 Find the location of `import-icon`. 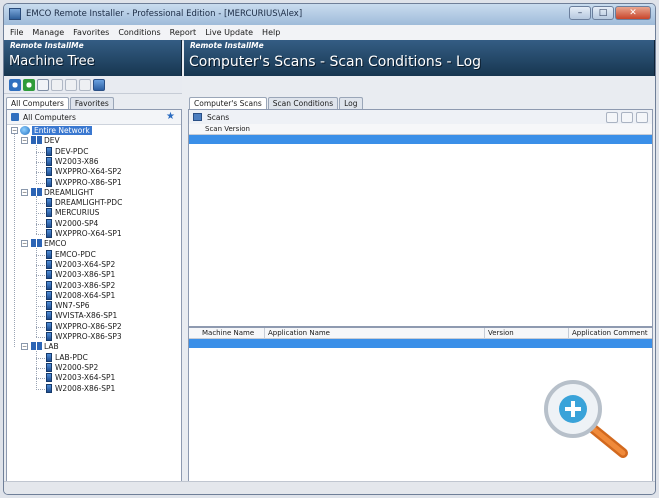

import-icon is located at coordinates (57, 85).